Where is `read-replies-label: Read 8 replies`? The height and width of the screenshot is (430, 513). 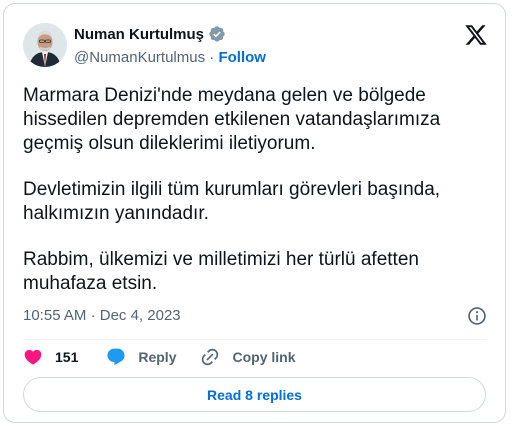
read-replies-label: Read 8 replies is located at coordinates (254, 394).